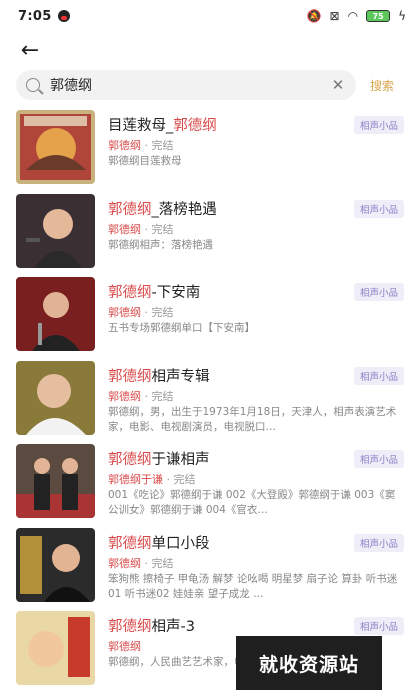 This screenshot has height=700, width=420. What do you see at coordinates (314, 16) in the screenshot?
I see `mute-icon: 🔕` at bounding box center [314, 16].